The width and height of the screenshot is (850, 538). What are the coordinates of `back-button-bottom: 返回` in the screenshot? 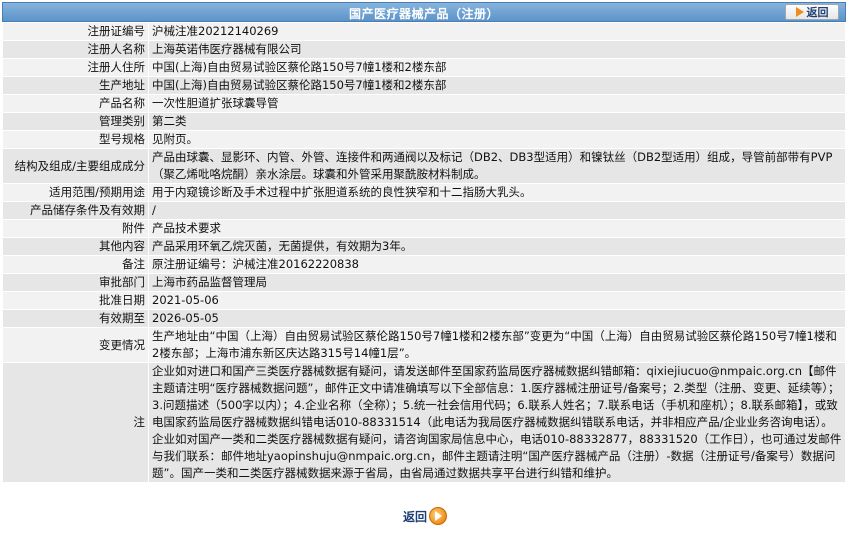 It's located at (425, 516).